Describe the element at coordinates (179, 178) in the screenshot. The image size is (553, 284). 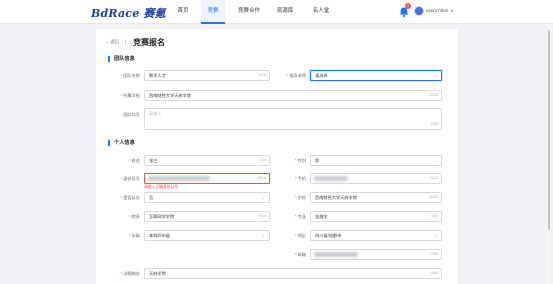
I see `redacted-id-number` at that location.